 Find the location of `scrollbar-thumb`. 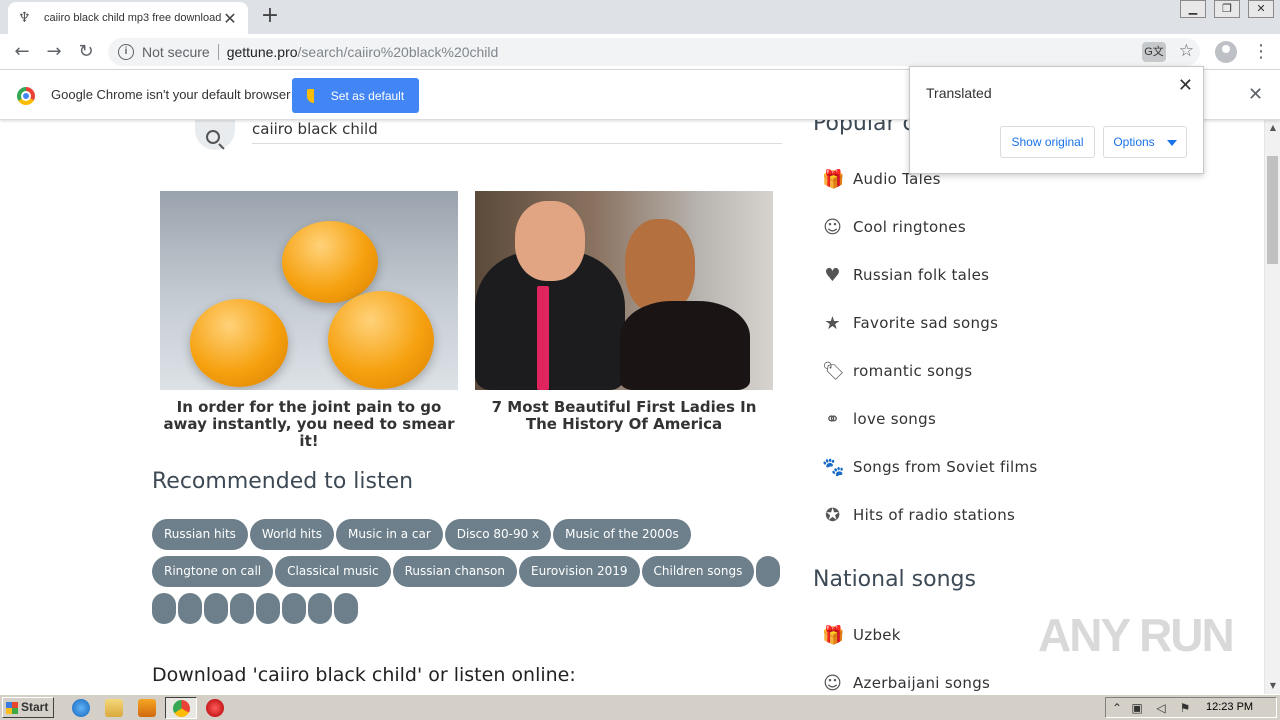

scrollbar-thumb is located at coordinates (1272, 210).